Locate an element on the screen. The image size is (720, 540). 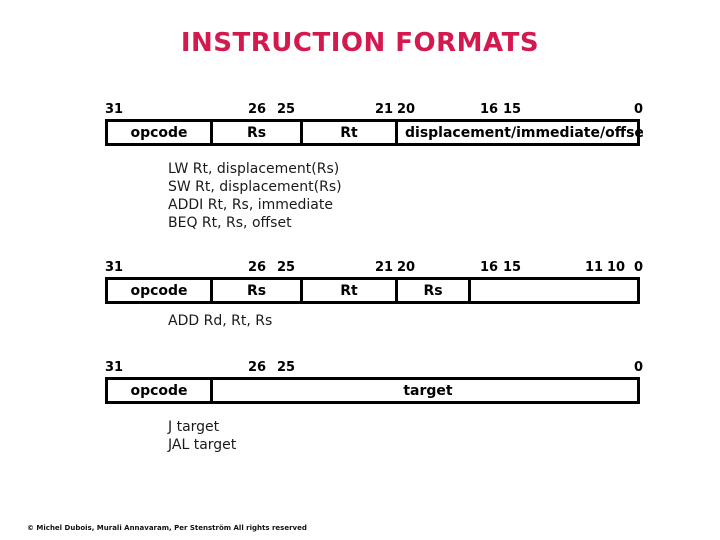
instruction-example-line: ADD Rd, Rt, Rs is located at coordinates (220, 321).